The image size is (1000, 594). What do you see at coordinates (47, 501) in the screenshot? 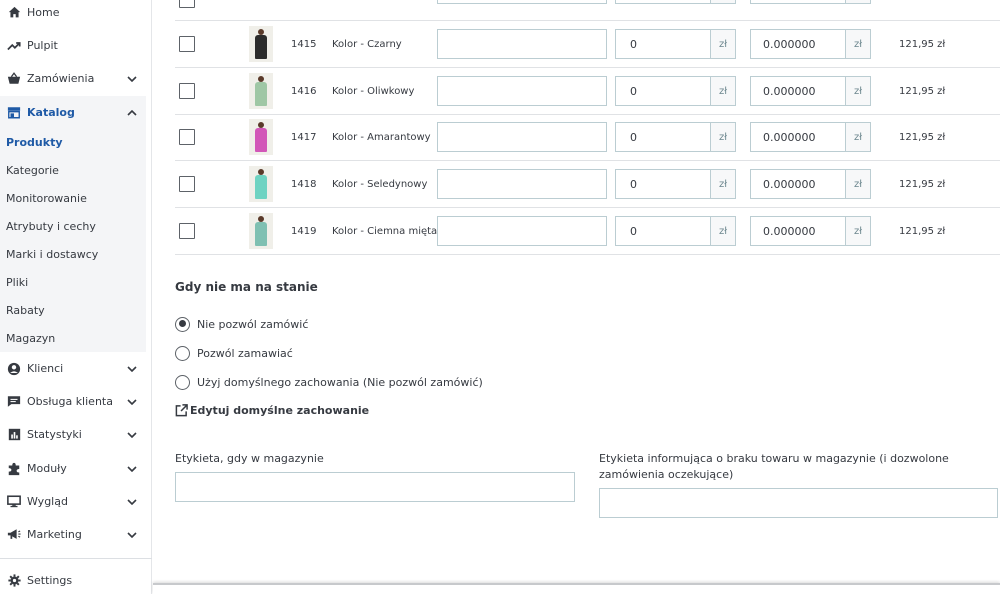
I see `nav-wyglad-label: Wygląd` at bounding box center [47, 501].